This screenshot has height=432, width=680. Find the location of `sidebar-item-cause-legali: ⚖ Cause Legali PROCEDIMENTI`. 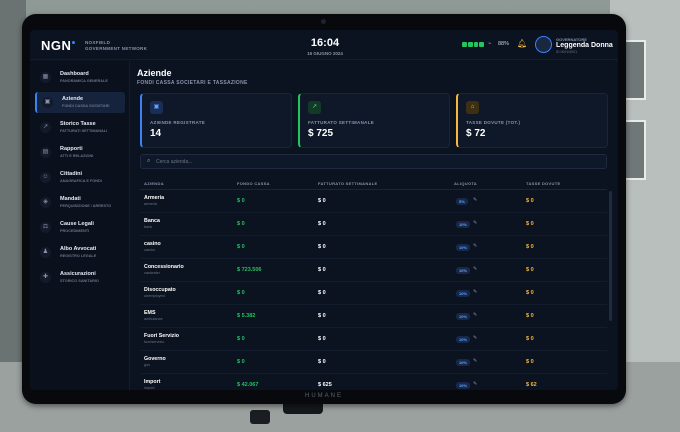

sidebar-item-cause-legali: ⚖ Cause Legali PROCEDIMENTI is located at coordinates (80, 227).